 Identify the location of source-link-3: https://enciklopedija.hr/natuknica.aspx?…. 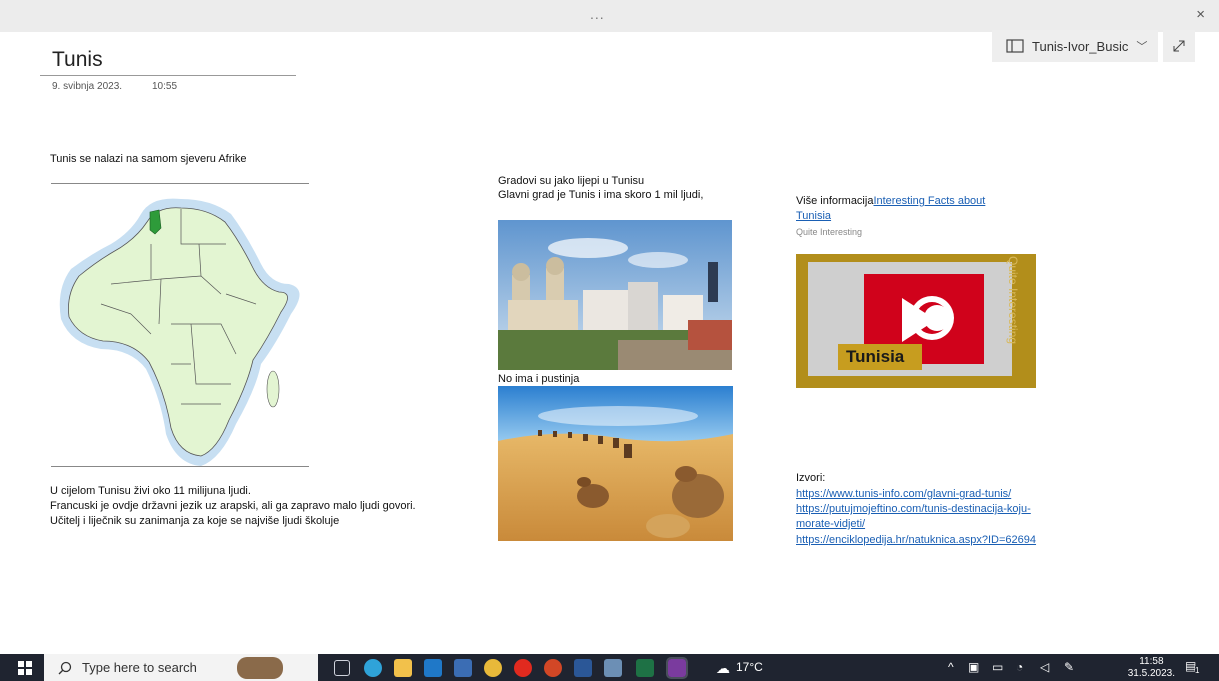
(916, 540).